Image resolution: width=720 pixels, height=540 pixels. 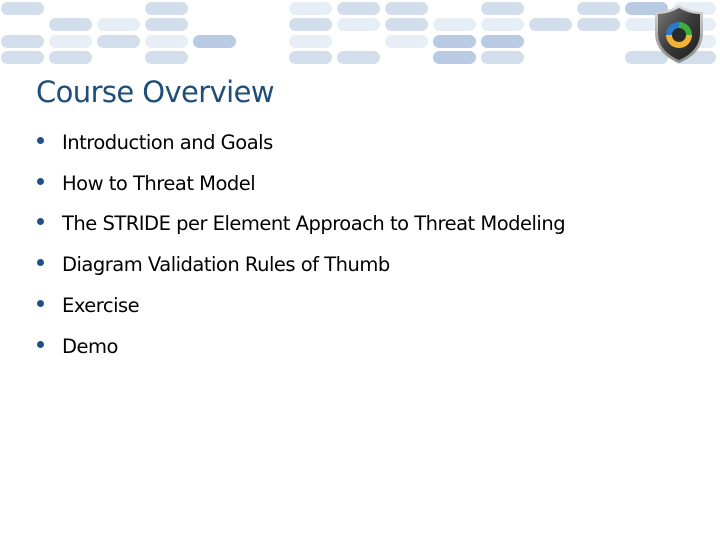 I want to click on decorative-header-banner, so click(x=360, y=35).